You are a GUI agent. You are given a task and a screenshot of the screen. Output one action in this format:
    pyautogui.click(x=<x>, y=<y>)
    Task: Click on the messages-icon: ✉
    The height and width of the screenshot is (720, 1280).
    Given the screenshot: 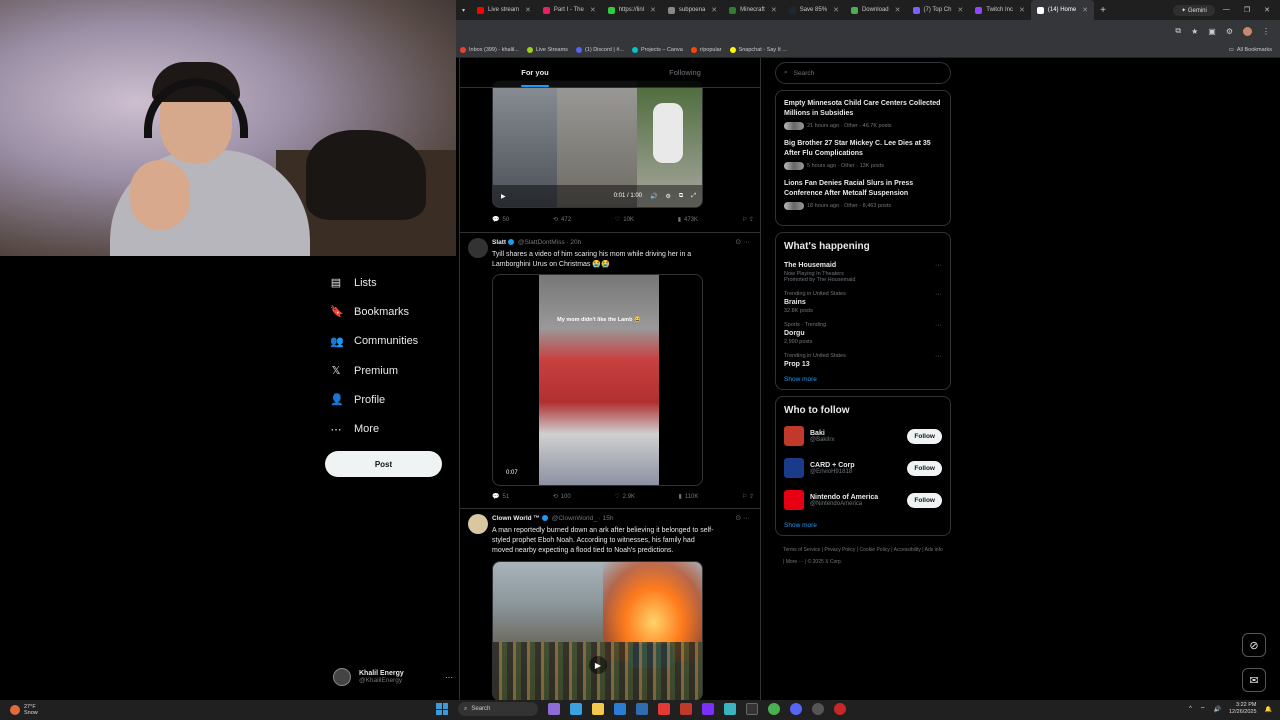 What is the action you would take?
    pyautogui.click(x=1254, y=680)
    